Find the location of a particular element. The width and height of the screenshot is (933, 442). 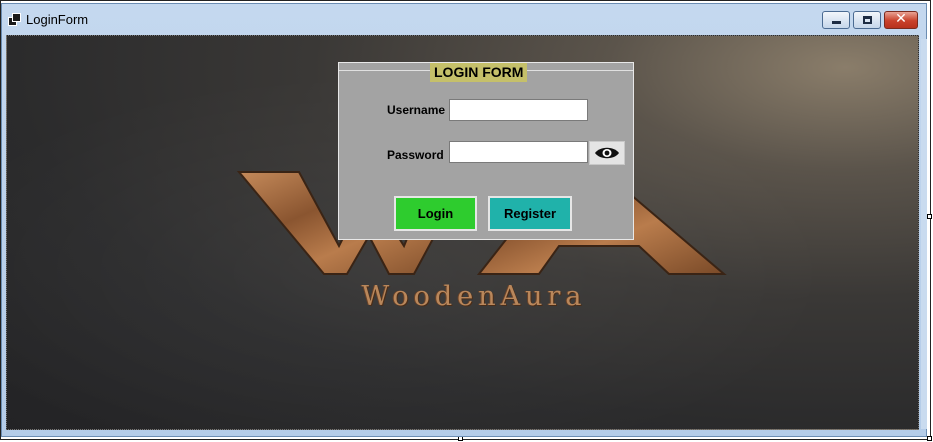

maximize-button is located at coordinates (867, 20).